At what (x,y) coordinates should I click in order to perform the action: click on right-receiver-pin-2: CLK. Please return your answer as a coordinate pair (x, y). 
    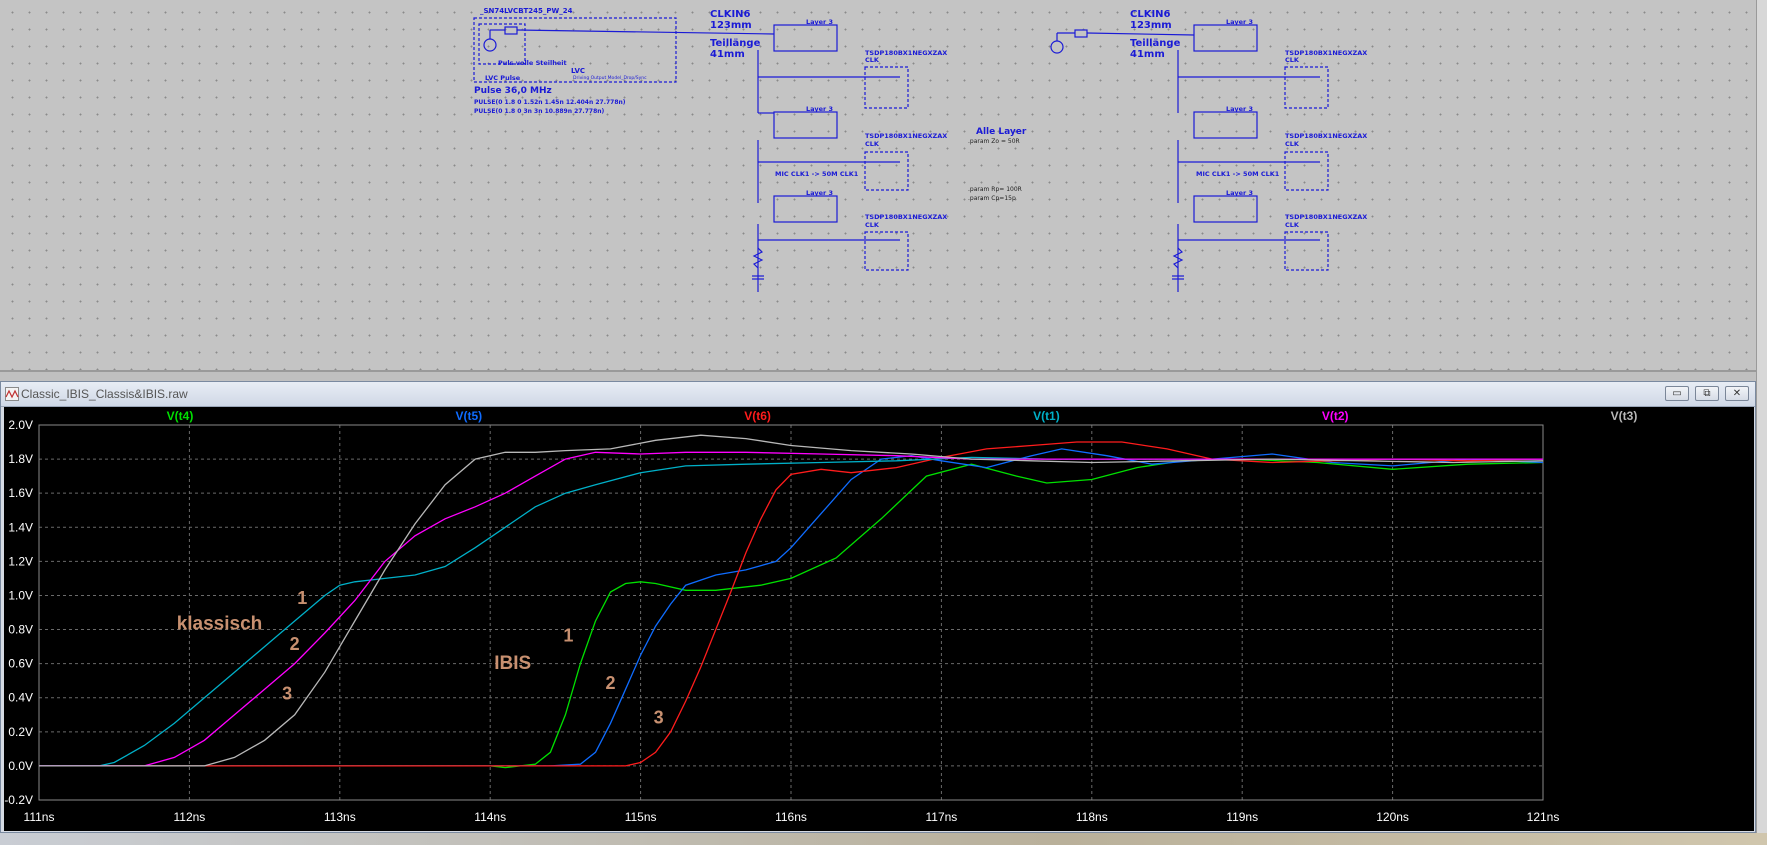
    Looking at the image, I should click on (1292, 144).